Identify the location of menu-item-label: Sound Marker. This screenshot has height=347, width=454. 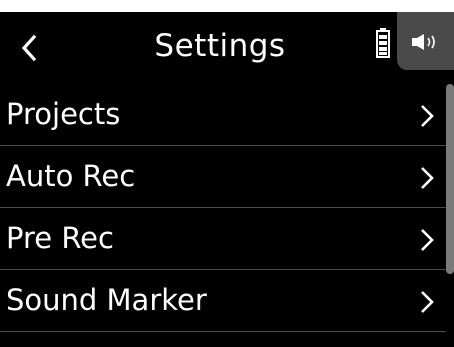
(106, 300).